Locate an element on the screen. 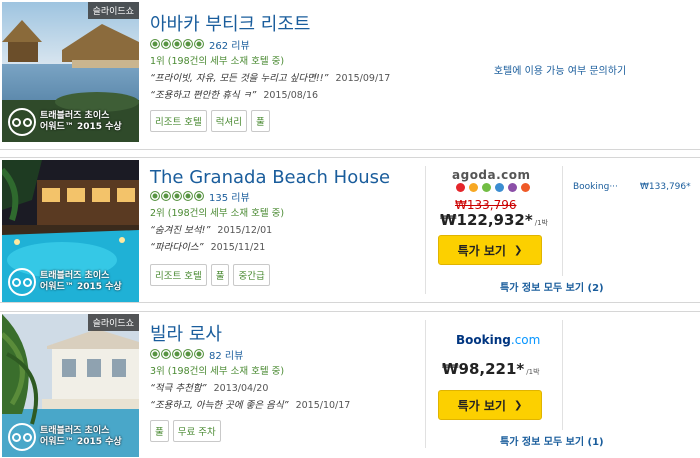  review-count-link: 135 리뷰 is located at coordinates (229, 196).